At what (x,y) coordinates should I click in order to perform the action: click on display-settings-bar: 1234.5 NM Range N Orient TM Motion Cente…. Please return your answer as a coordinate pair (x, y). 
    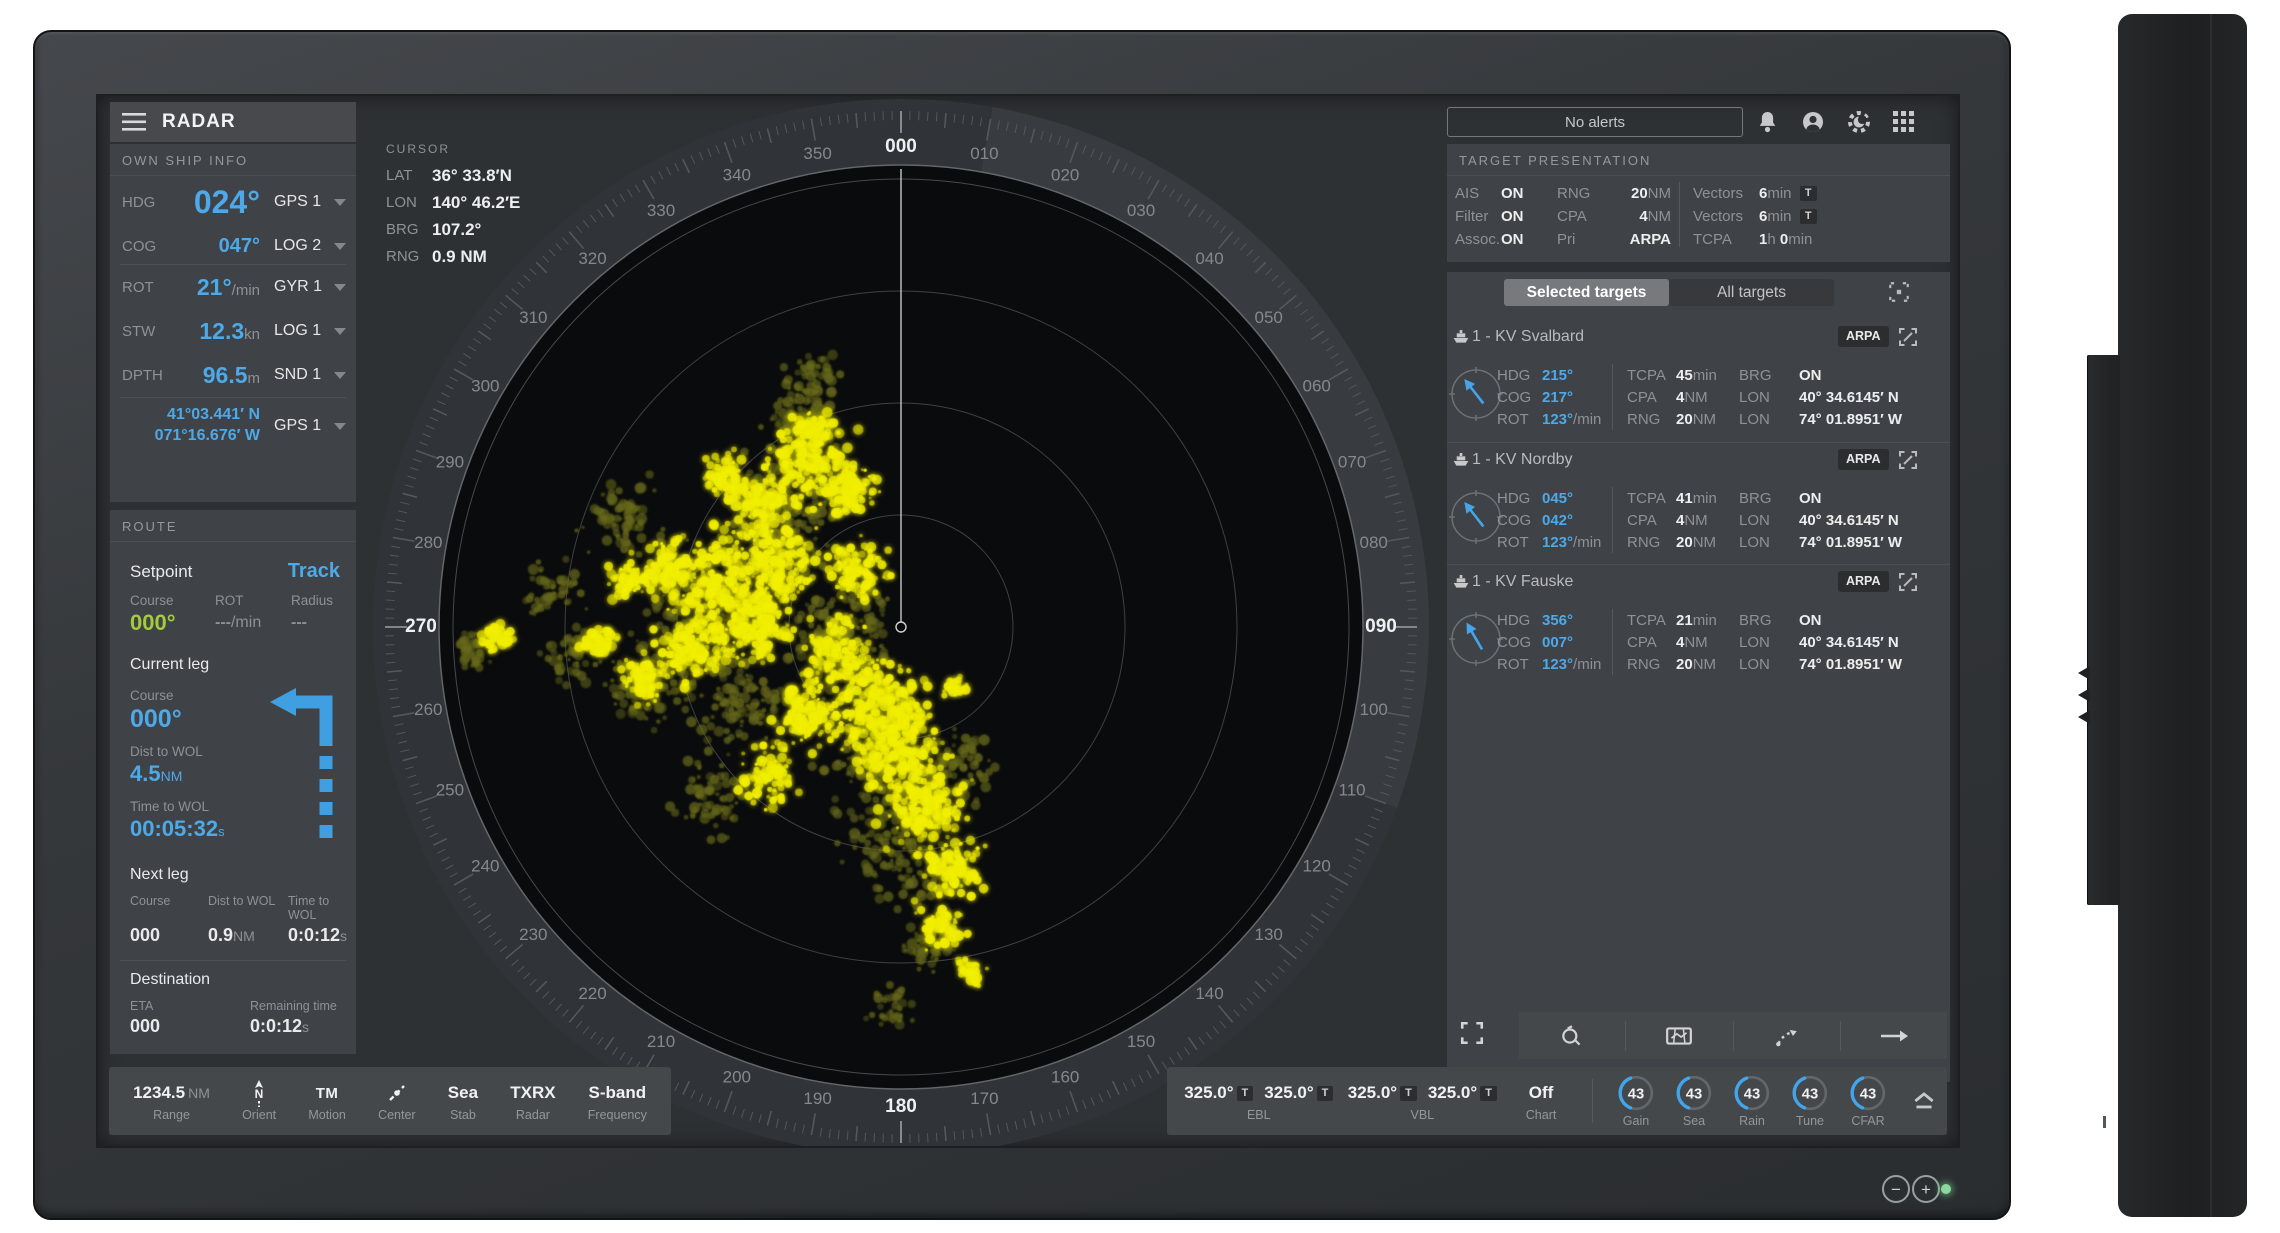
    Looking at the image, I should click on (390, 1101).